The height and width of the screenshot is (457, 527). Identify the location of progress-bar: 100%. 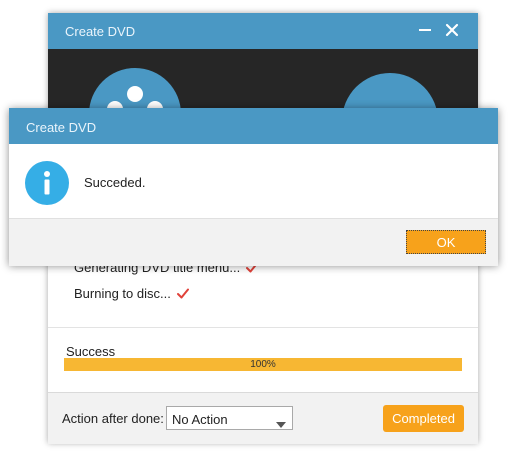
(263, 364).